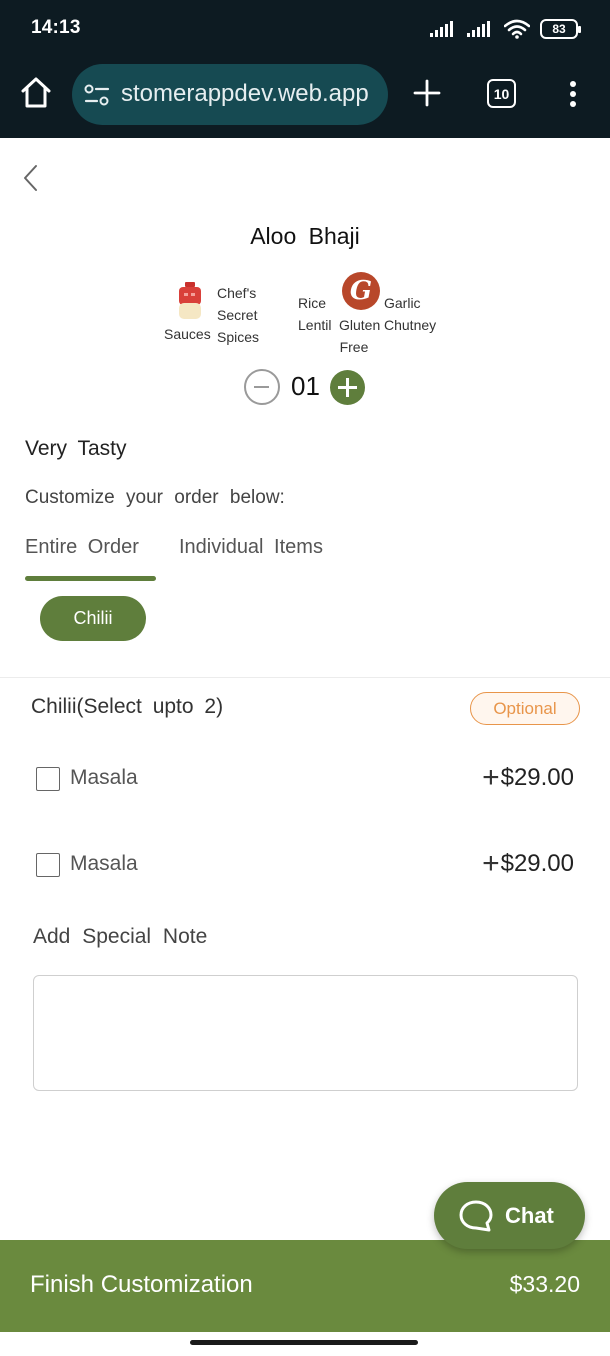 The height and width of the screenshot is (1356, 610). Describe the element at coordinates (314, 314) in the screenshot. I see `tag-rice-lentil: Rice Lentil` at that location.